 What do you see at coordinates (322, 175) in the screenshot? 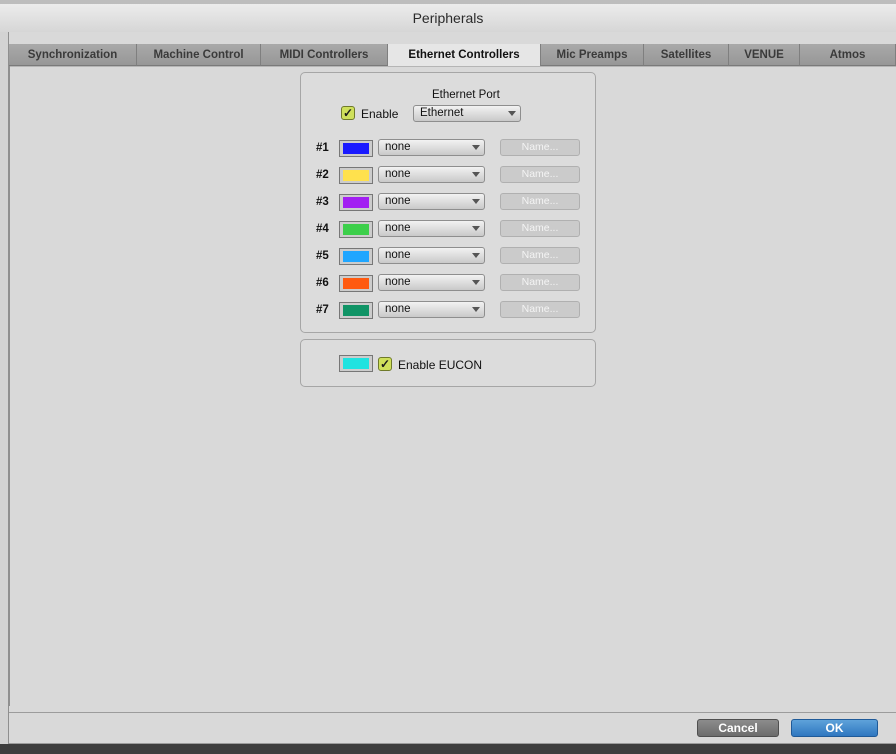
I see `controller-number: #2` at bounding box center [322, 175].